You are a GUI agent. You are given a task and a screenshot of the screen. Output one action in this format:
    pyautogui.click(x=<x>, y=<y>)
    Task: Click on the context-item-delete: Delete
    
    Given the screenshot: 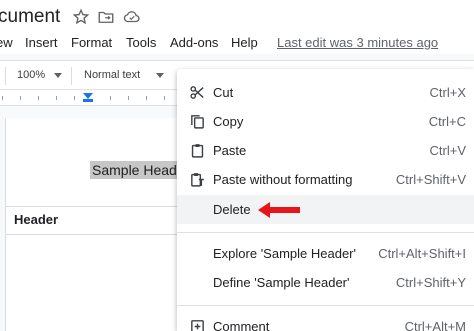 What is the action you would take?
    pyautogui.click(x=325, y=209)
    